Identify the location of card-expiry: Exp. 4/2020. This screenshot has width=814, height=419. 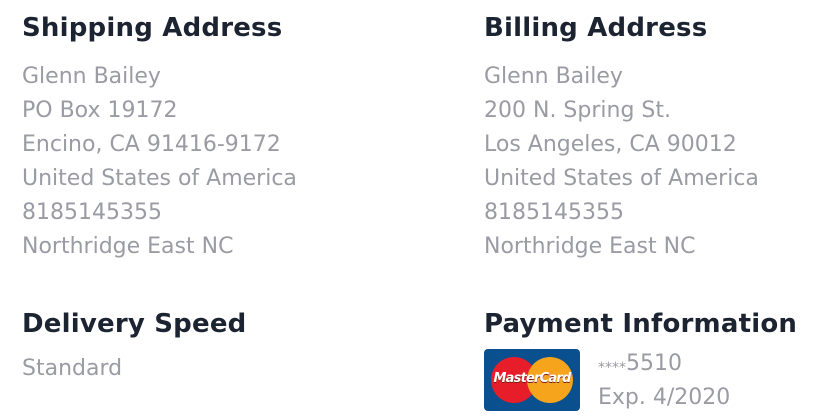
(664, 397).